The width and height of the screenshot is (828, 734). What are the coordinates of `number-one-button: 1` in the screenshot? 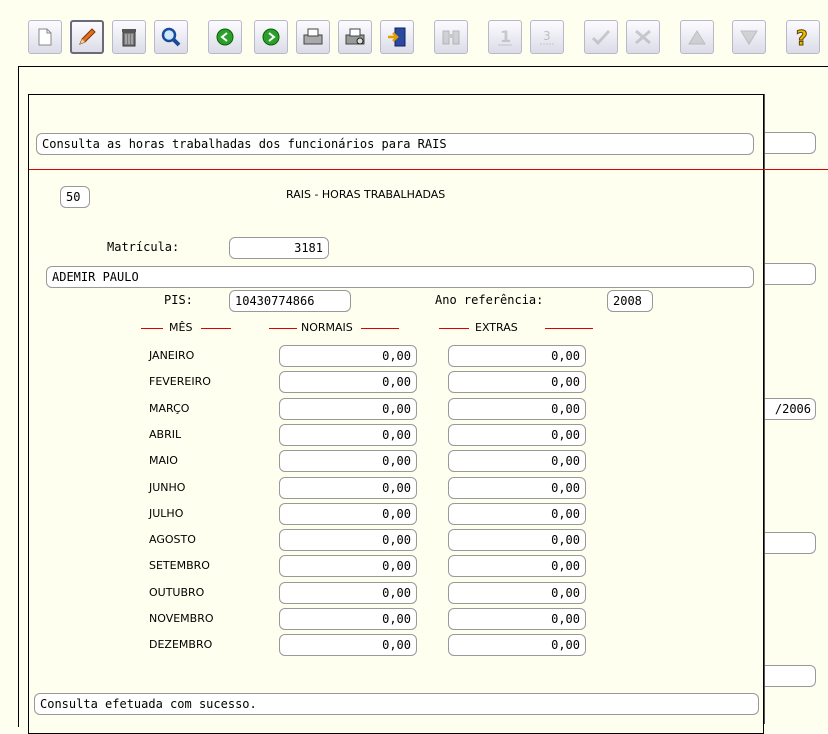 It's located at (505, 37).